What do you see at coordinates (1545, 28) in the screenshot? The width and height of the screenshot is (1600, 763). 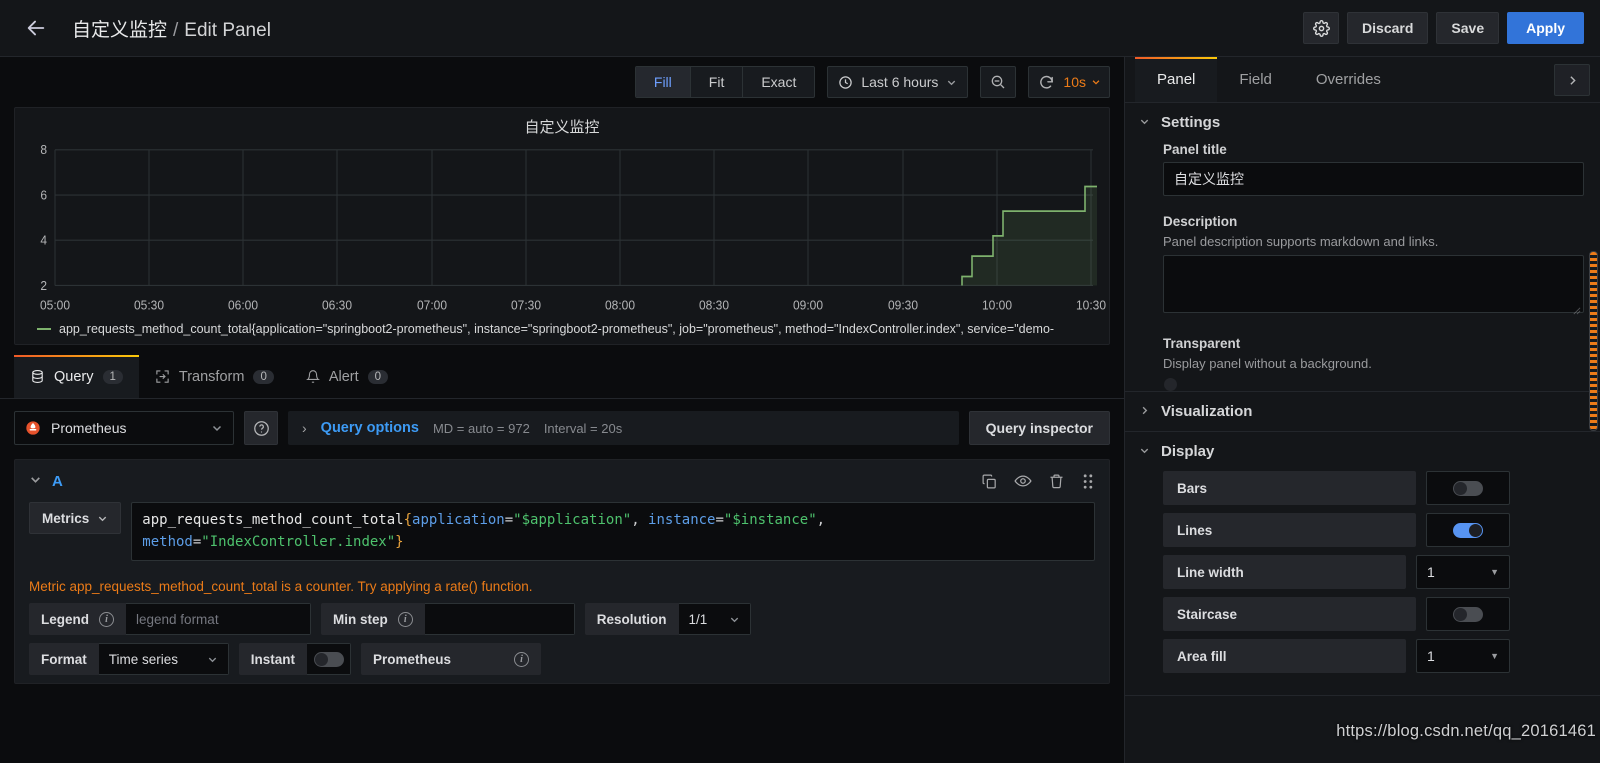 I see `apply-button: Apply` at bounding box center [1545, 28].